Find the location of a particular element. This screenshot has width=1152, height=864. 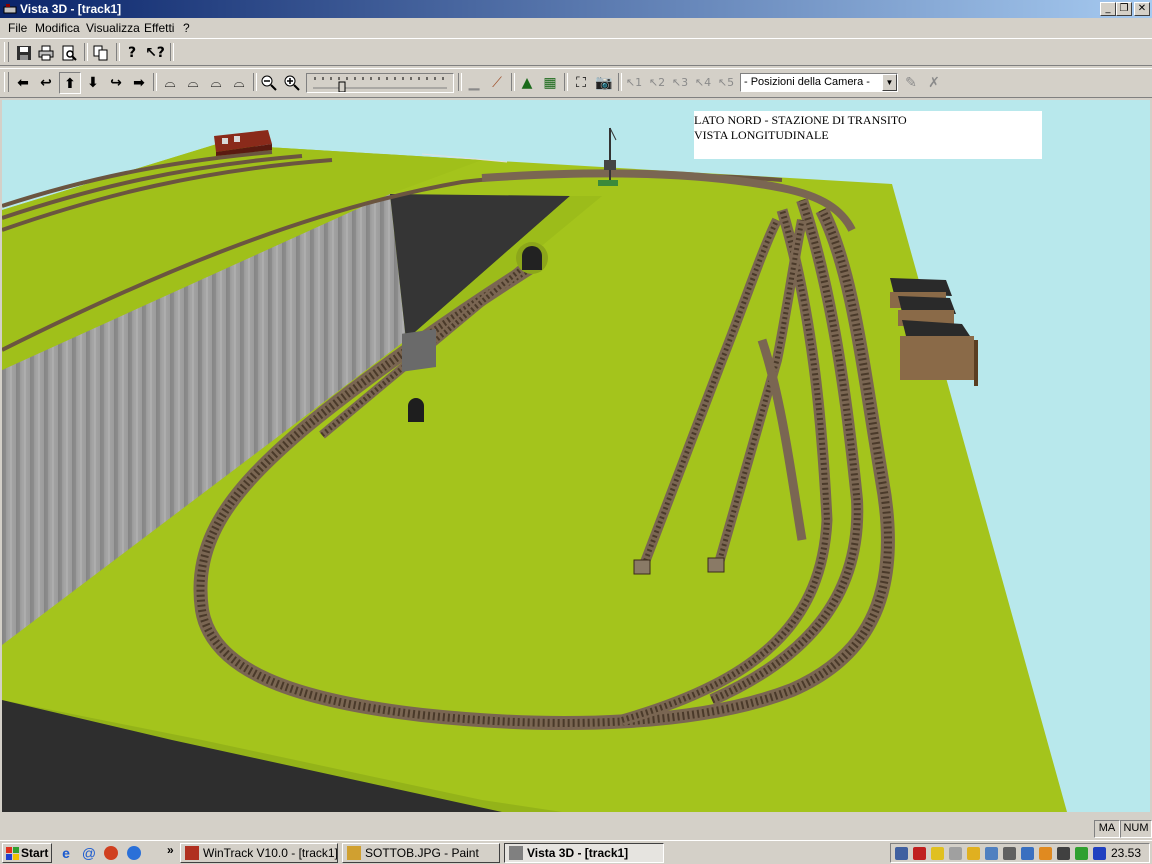

rotate-left-icon: ↩ is located at coordinates (46, 83).